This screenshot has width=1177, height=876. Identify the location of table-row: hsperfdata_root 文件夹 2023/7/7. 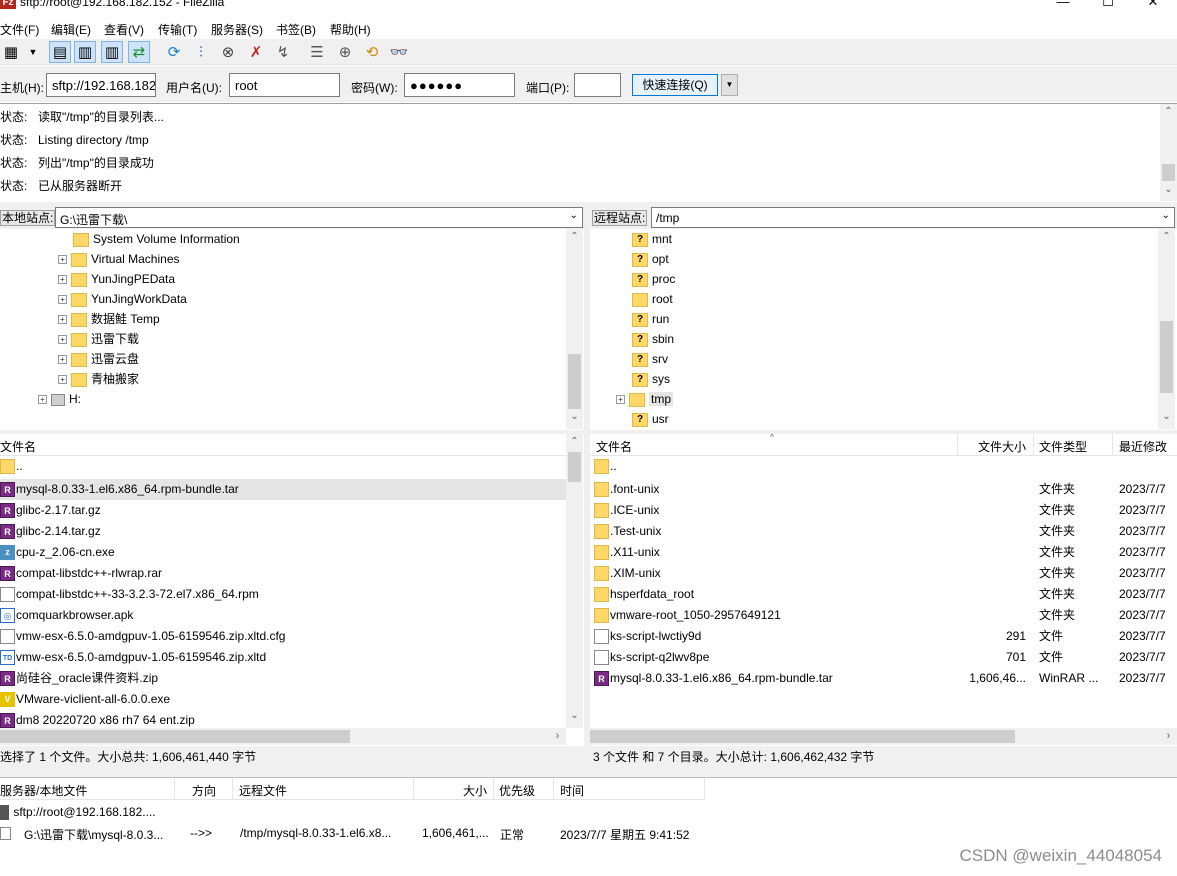
(885, 594).